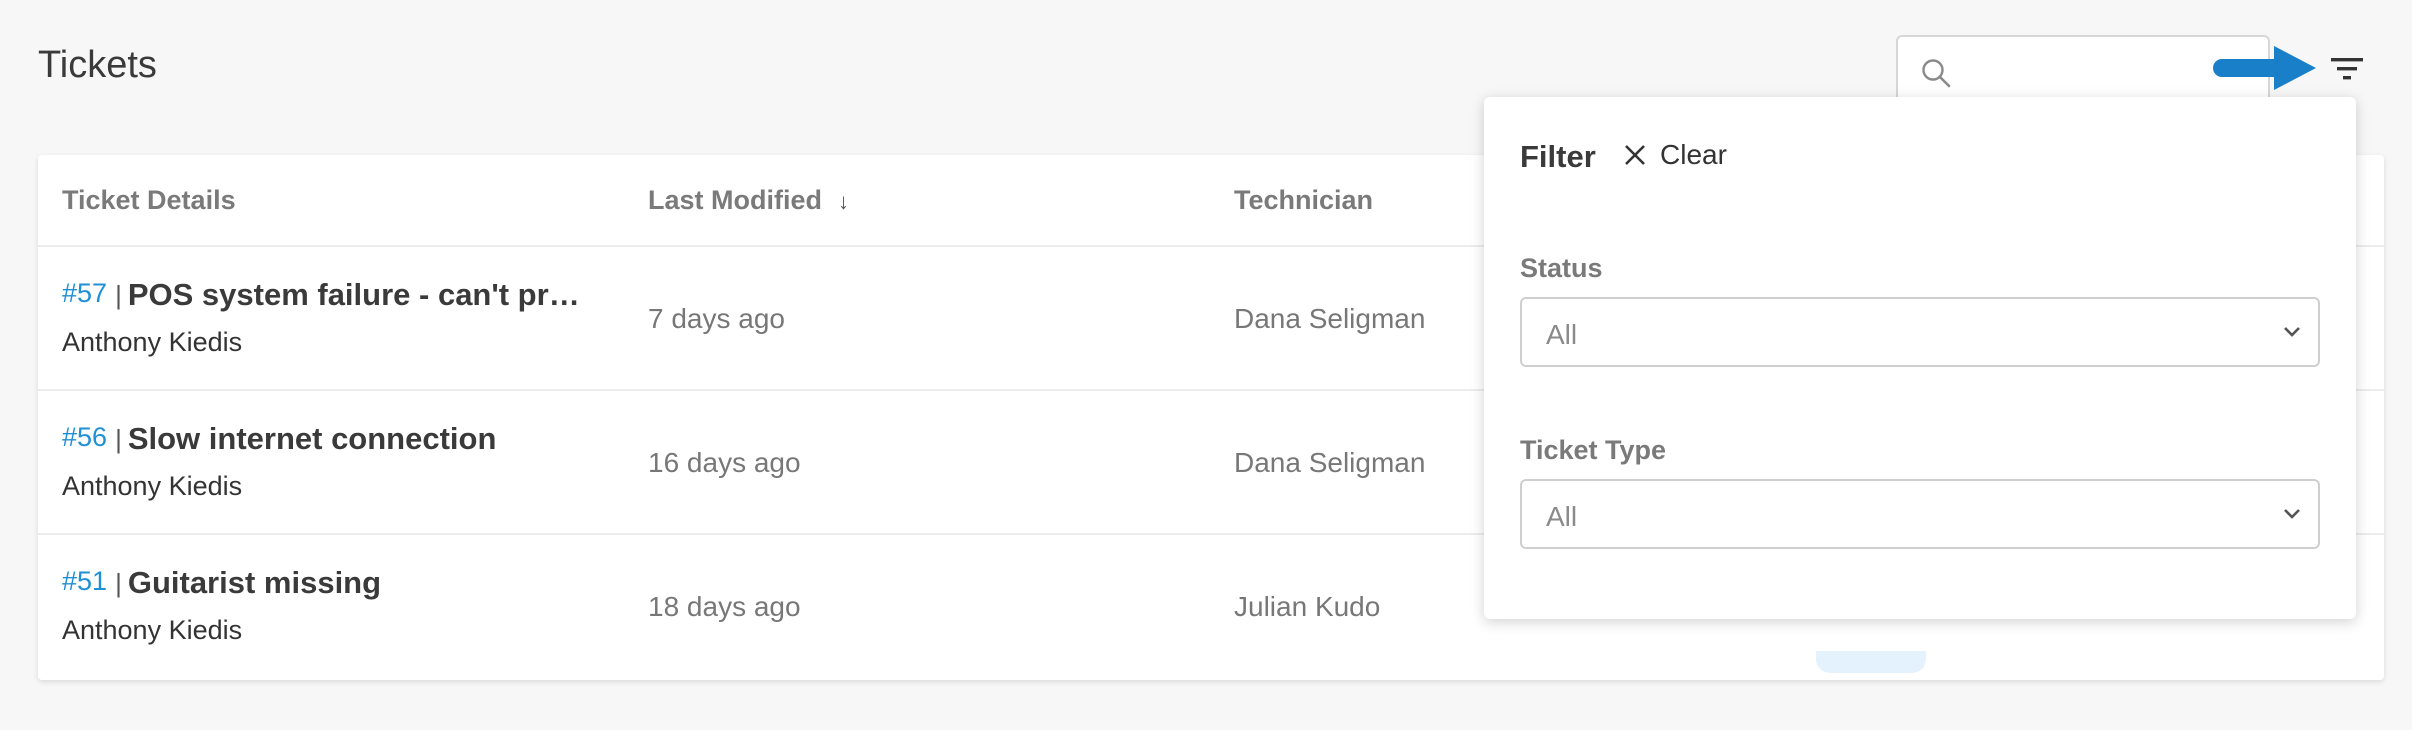  I want to click on search-input, so click(2107, 69).